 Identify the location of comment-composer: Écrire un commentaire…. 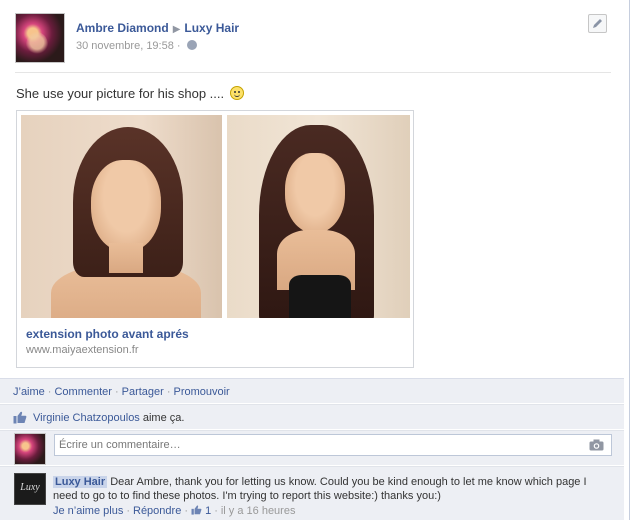
(312, 447).